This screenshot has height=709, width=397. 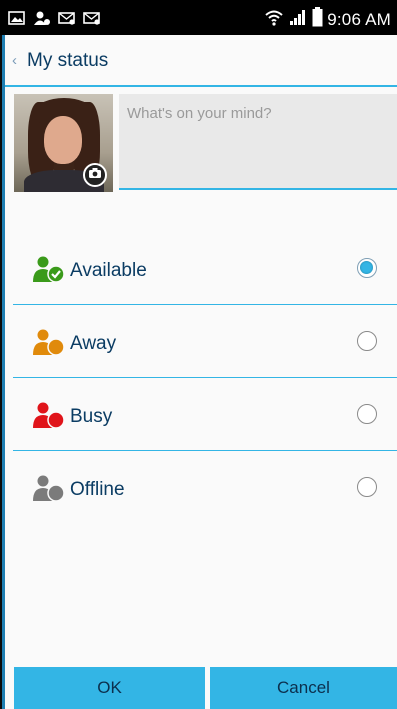 I want to click on away-radio, so click(x=367, y=341).